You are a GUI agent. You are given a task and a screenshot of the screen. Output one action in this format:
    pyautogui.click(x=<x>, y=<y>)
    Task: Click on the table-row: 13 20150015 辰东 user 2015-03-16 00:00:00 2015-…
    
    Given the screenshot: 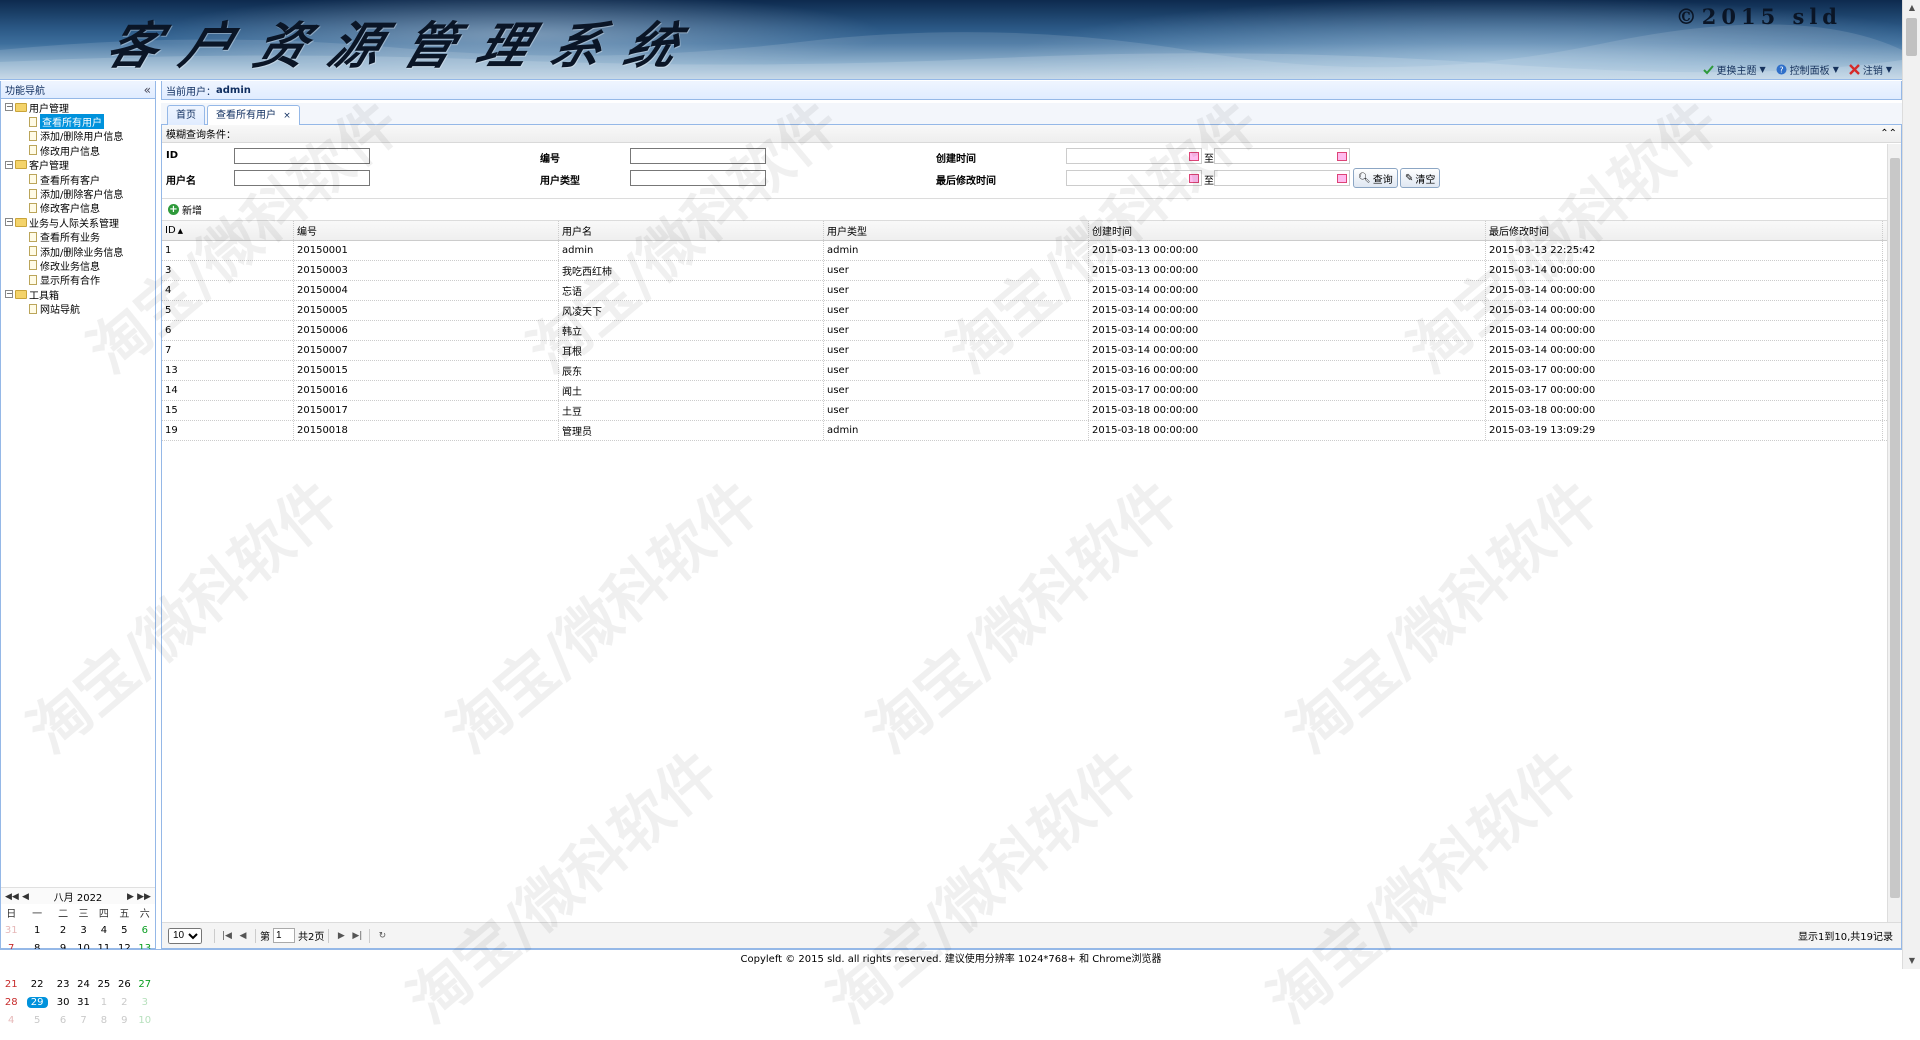 What is the action you would take?
    pyautogui.click(x=1031, y=371)
    